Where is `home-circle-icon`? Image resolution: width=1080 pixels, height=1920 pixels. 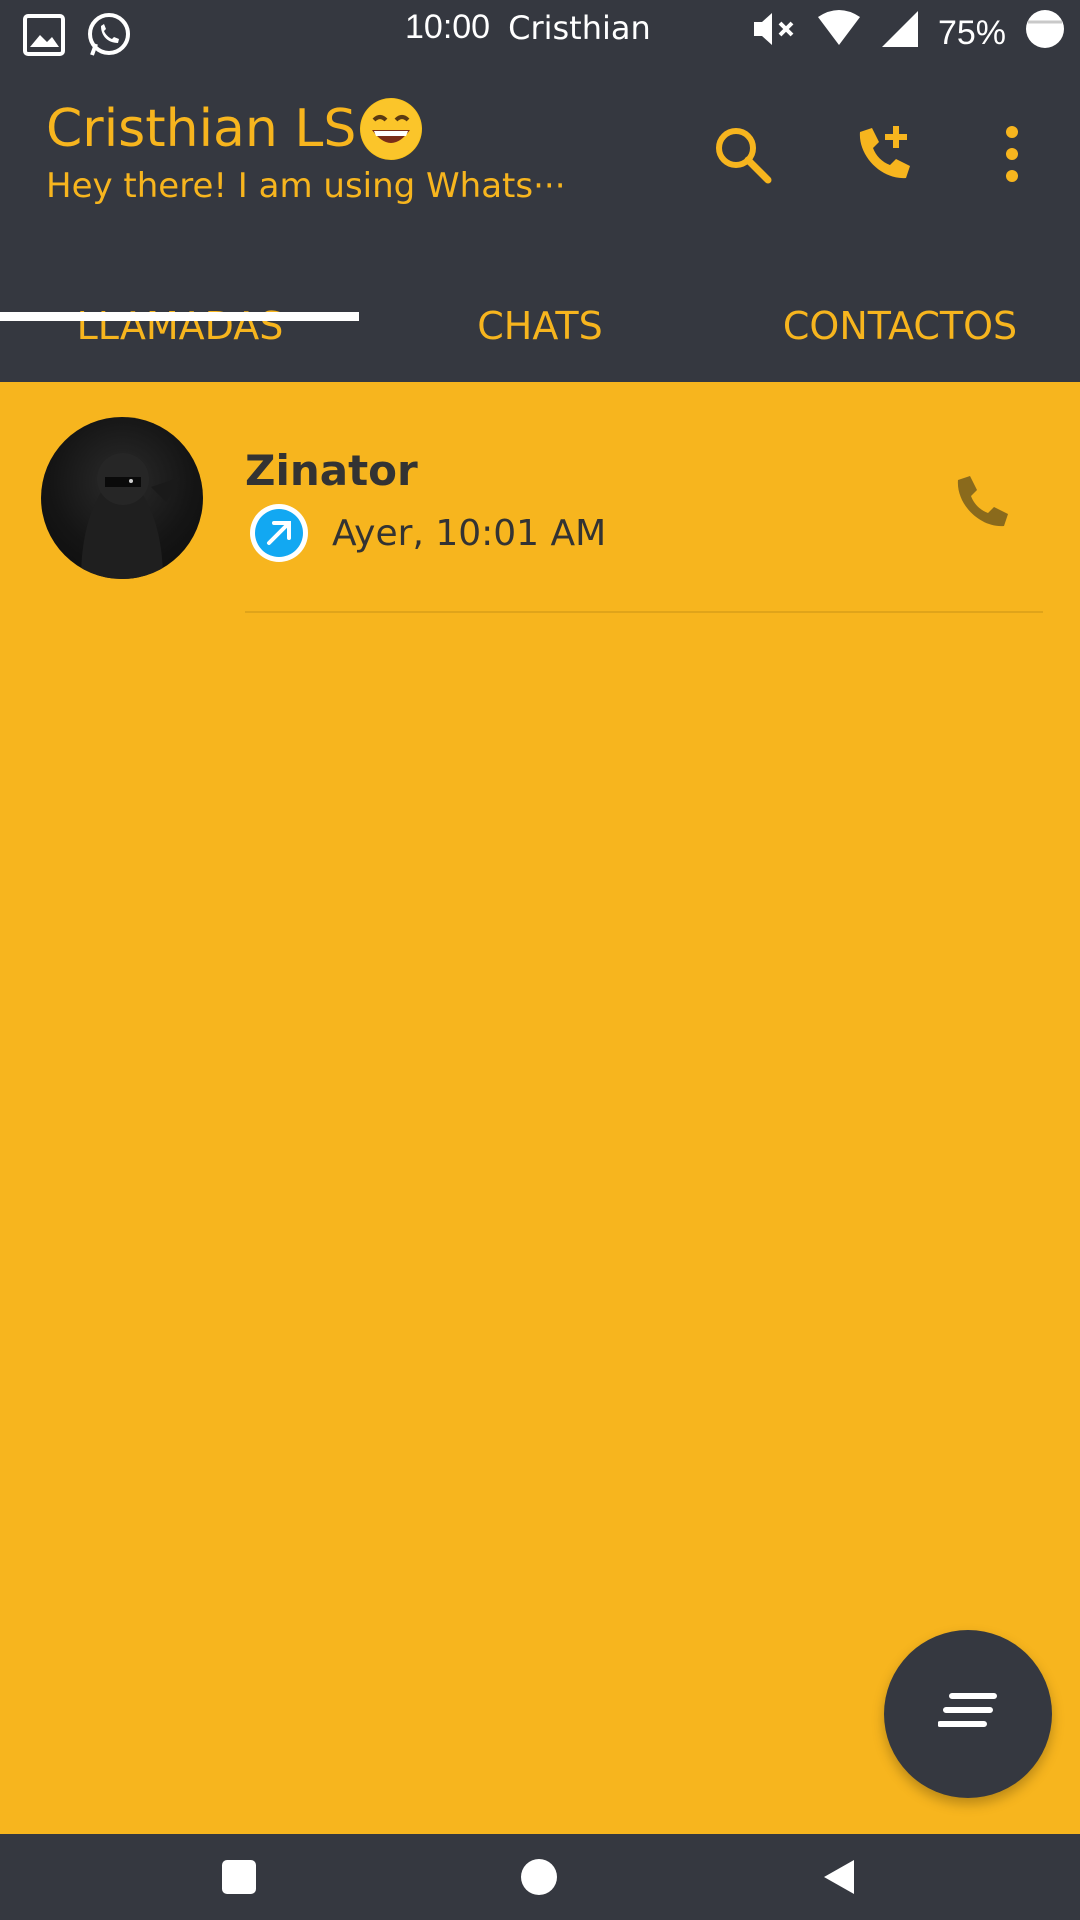
home-circle-icon is located at coordinates (539, 1877).